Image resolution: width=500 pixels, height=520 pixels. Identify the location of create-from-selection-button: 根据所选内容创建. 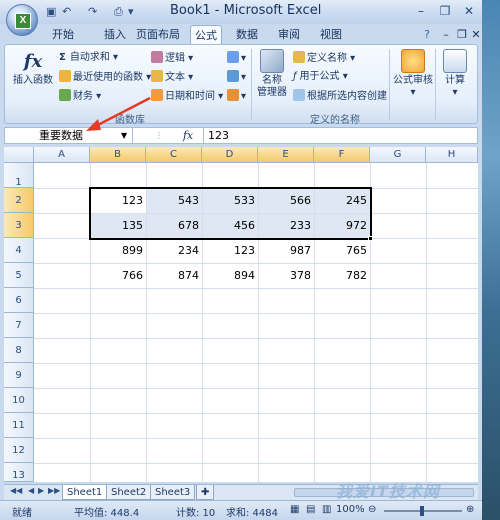
(340, 96).